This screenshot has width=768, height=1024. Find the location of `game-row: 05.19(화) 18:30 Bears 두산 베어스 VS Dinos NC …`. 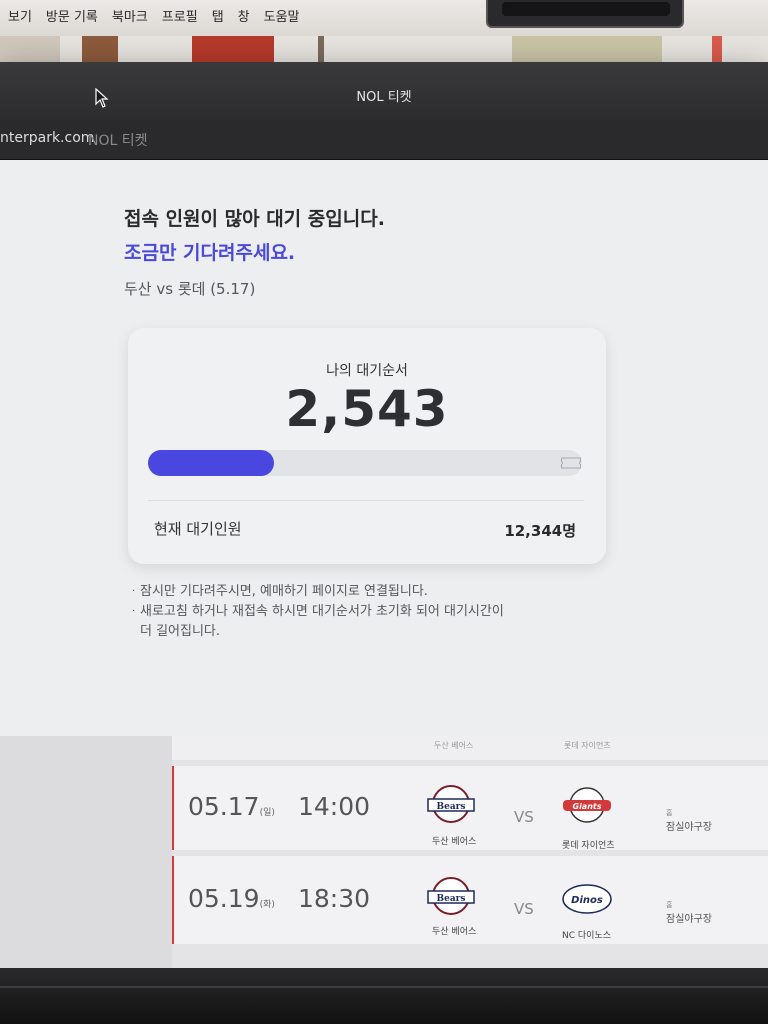

game-row: 05.19(화) 18:30 Bears 두산 베어스 VS Dinos NC … is located at coordinates (470, 900).